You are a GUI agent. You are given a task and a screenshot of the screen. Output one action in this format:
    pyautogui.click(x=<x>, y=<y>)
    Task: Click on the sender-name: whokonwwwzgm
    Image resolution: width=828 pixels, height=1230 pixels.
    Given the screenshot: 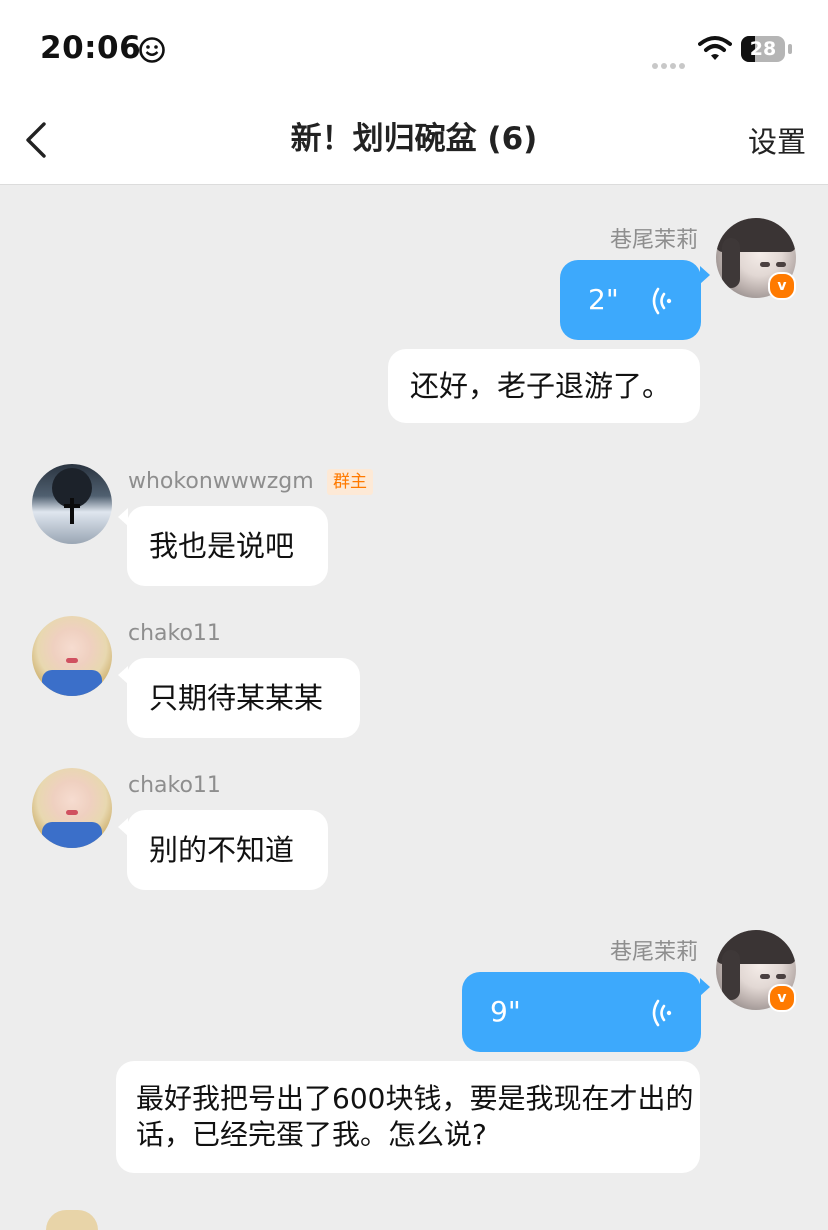 What is the action you would take?
    pyautogui.click(x=221, y=481)
    